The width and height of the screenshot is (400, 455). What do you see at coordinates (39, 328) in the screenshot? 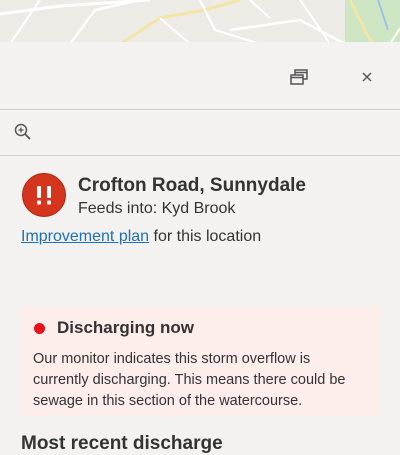
I see `status-dot-icon` at bounding box center [39, 328].